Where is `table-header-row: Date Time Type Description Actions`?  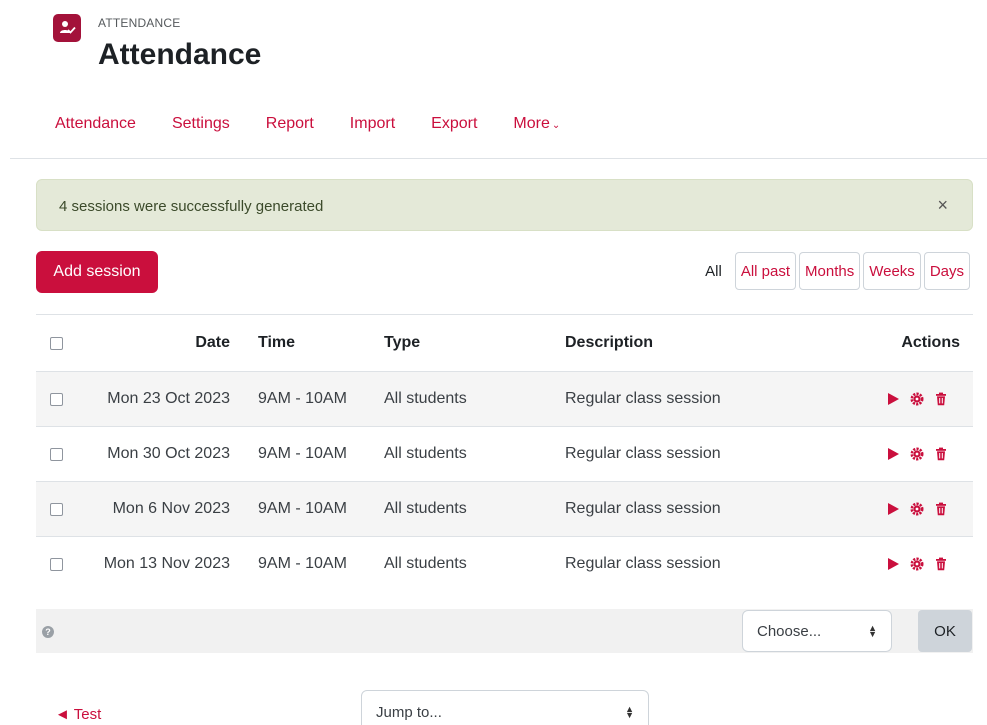
table-header-row: Date Time Type Description Actions is located at coordinates (504, 342).